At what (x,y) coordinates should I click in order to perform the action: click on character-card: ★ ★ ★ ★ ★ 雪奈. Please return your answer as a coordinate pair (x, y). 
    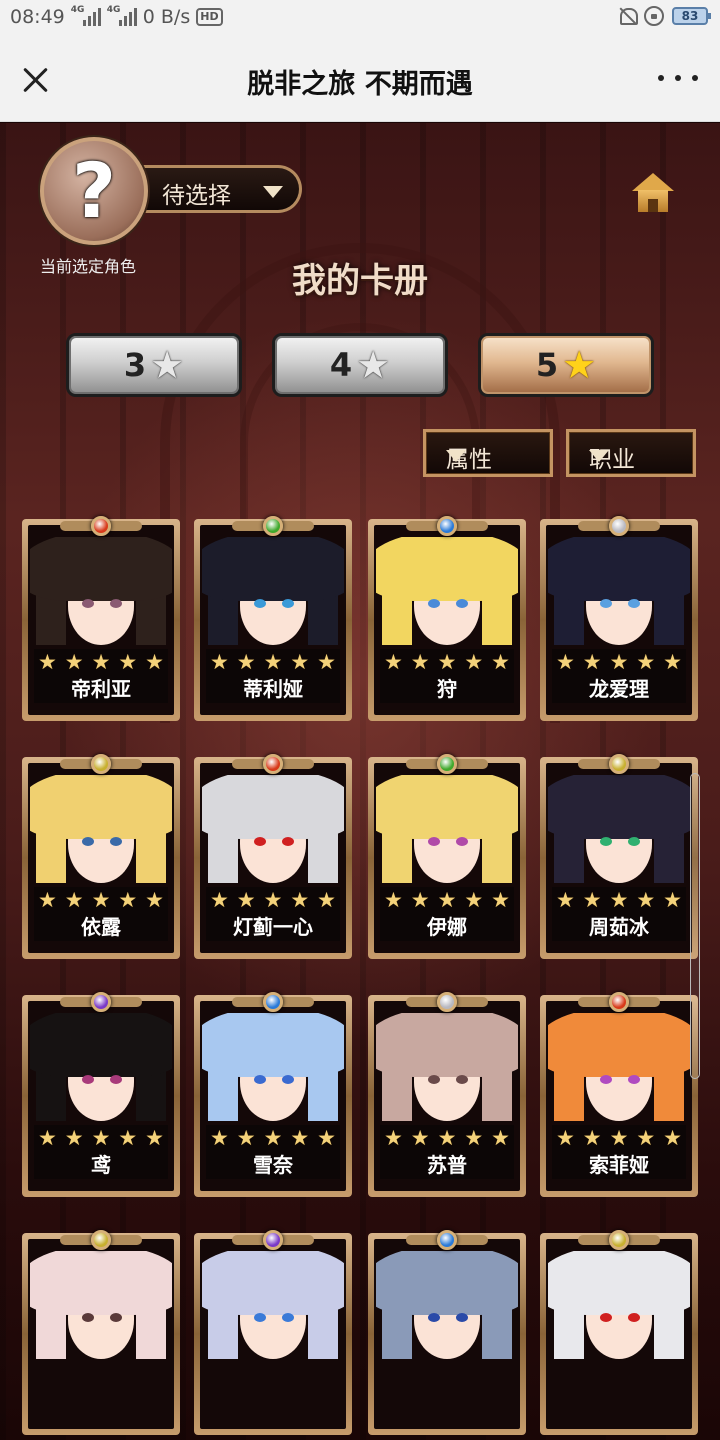
    Looking at the image, I should click on (273, 1093).